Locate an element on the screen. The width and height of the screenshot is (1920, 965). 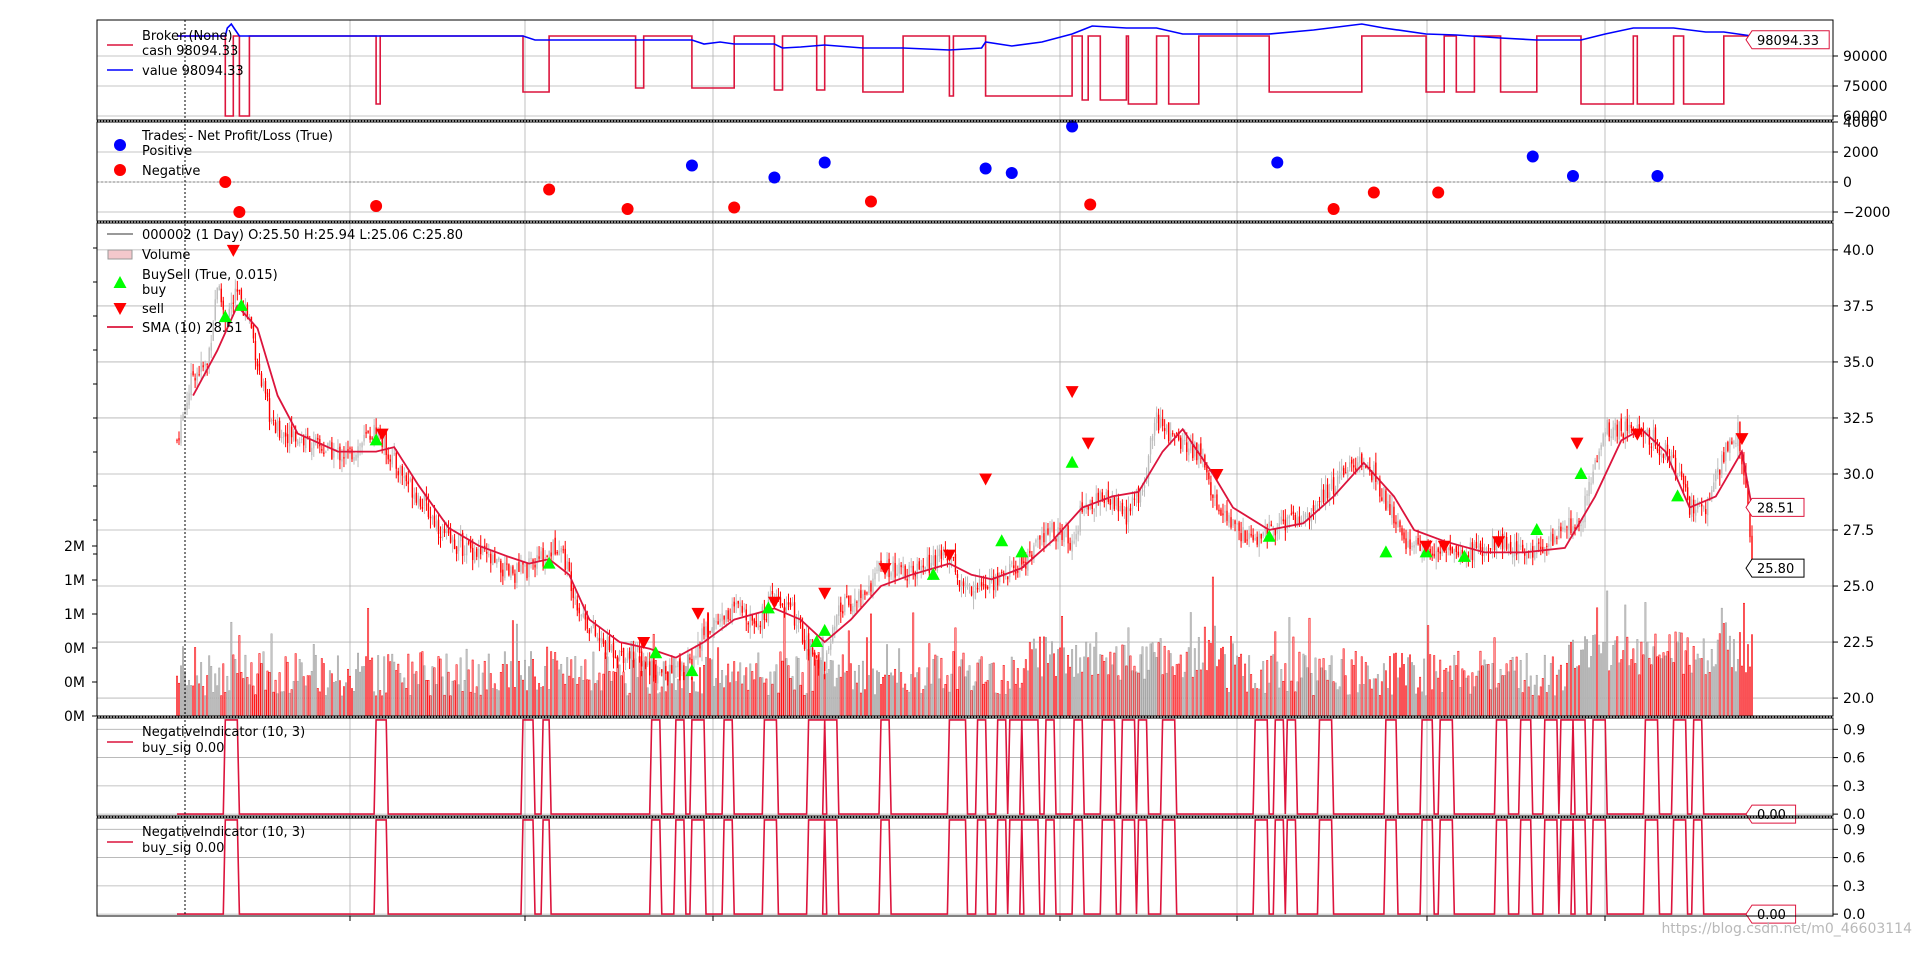
broker-last-value-text: 98094.33 is located at coordinates (1788, 41).